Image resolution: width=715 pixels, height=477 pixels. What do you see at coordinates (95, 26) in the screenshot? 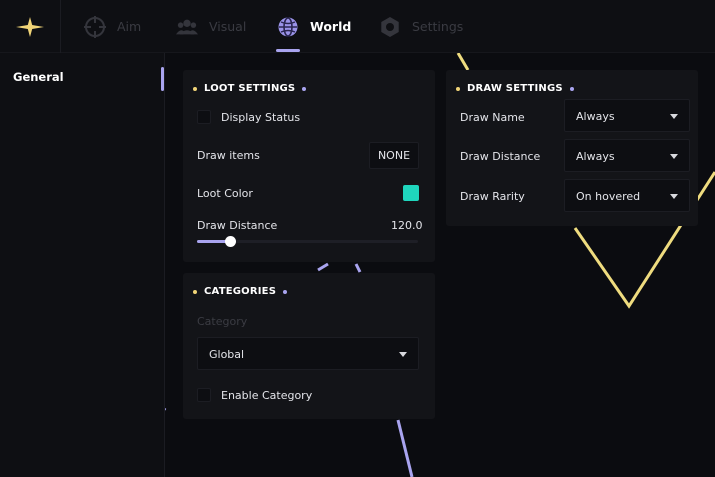
I see `crosshair-icon` at bounding box center [95, 26].